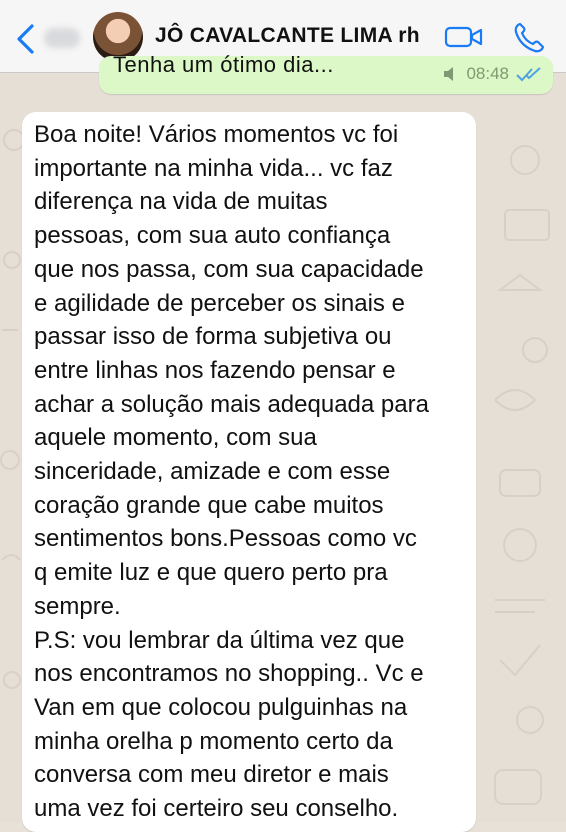 Image resolution: width=566 pixels, height=832 pixels. I want to click on message-line: sempre., so click(77, 606).